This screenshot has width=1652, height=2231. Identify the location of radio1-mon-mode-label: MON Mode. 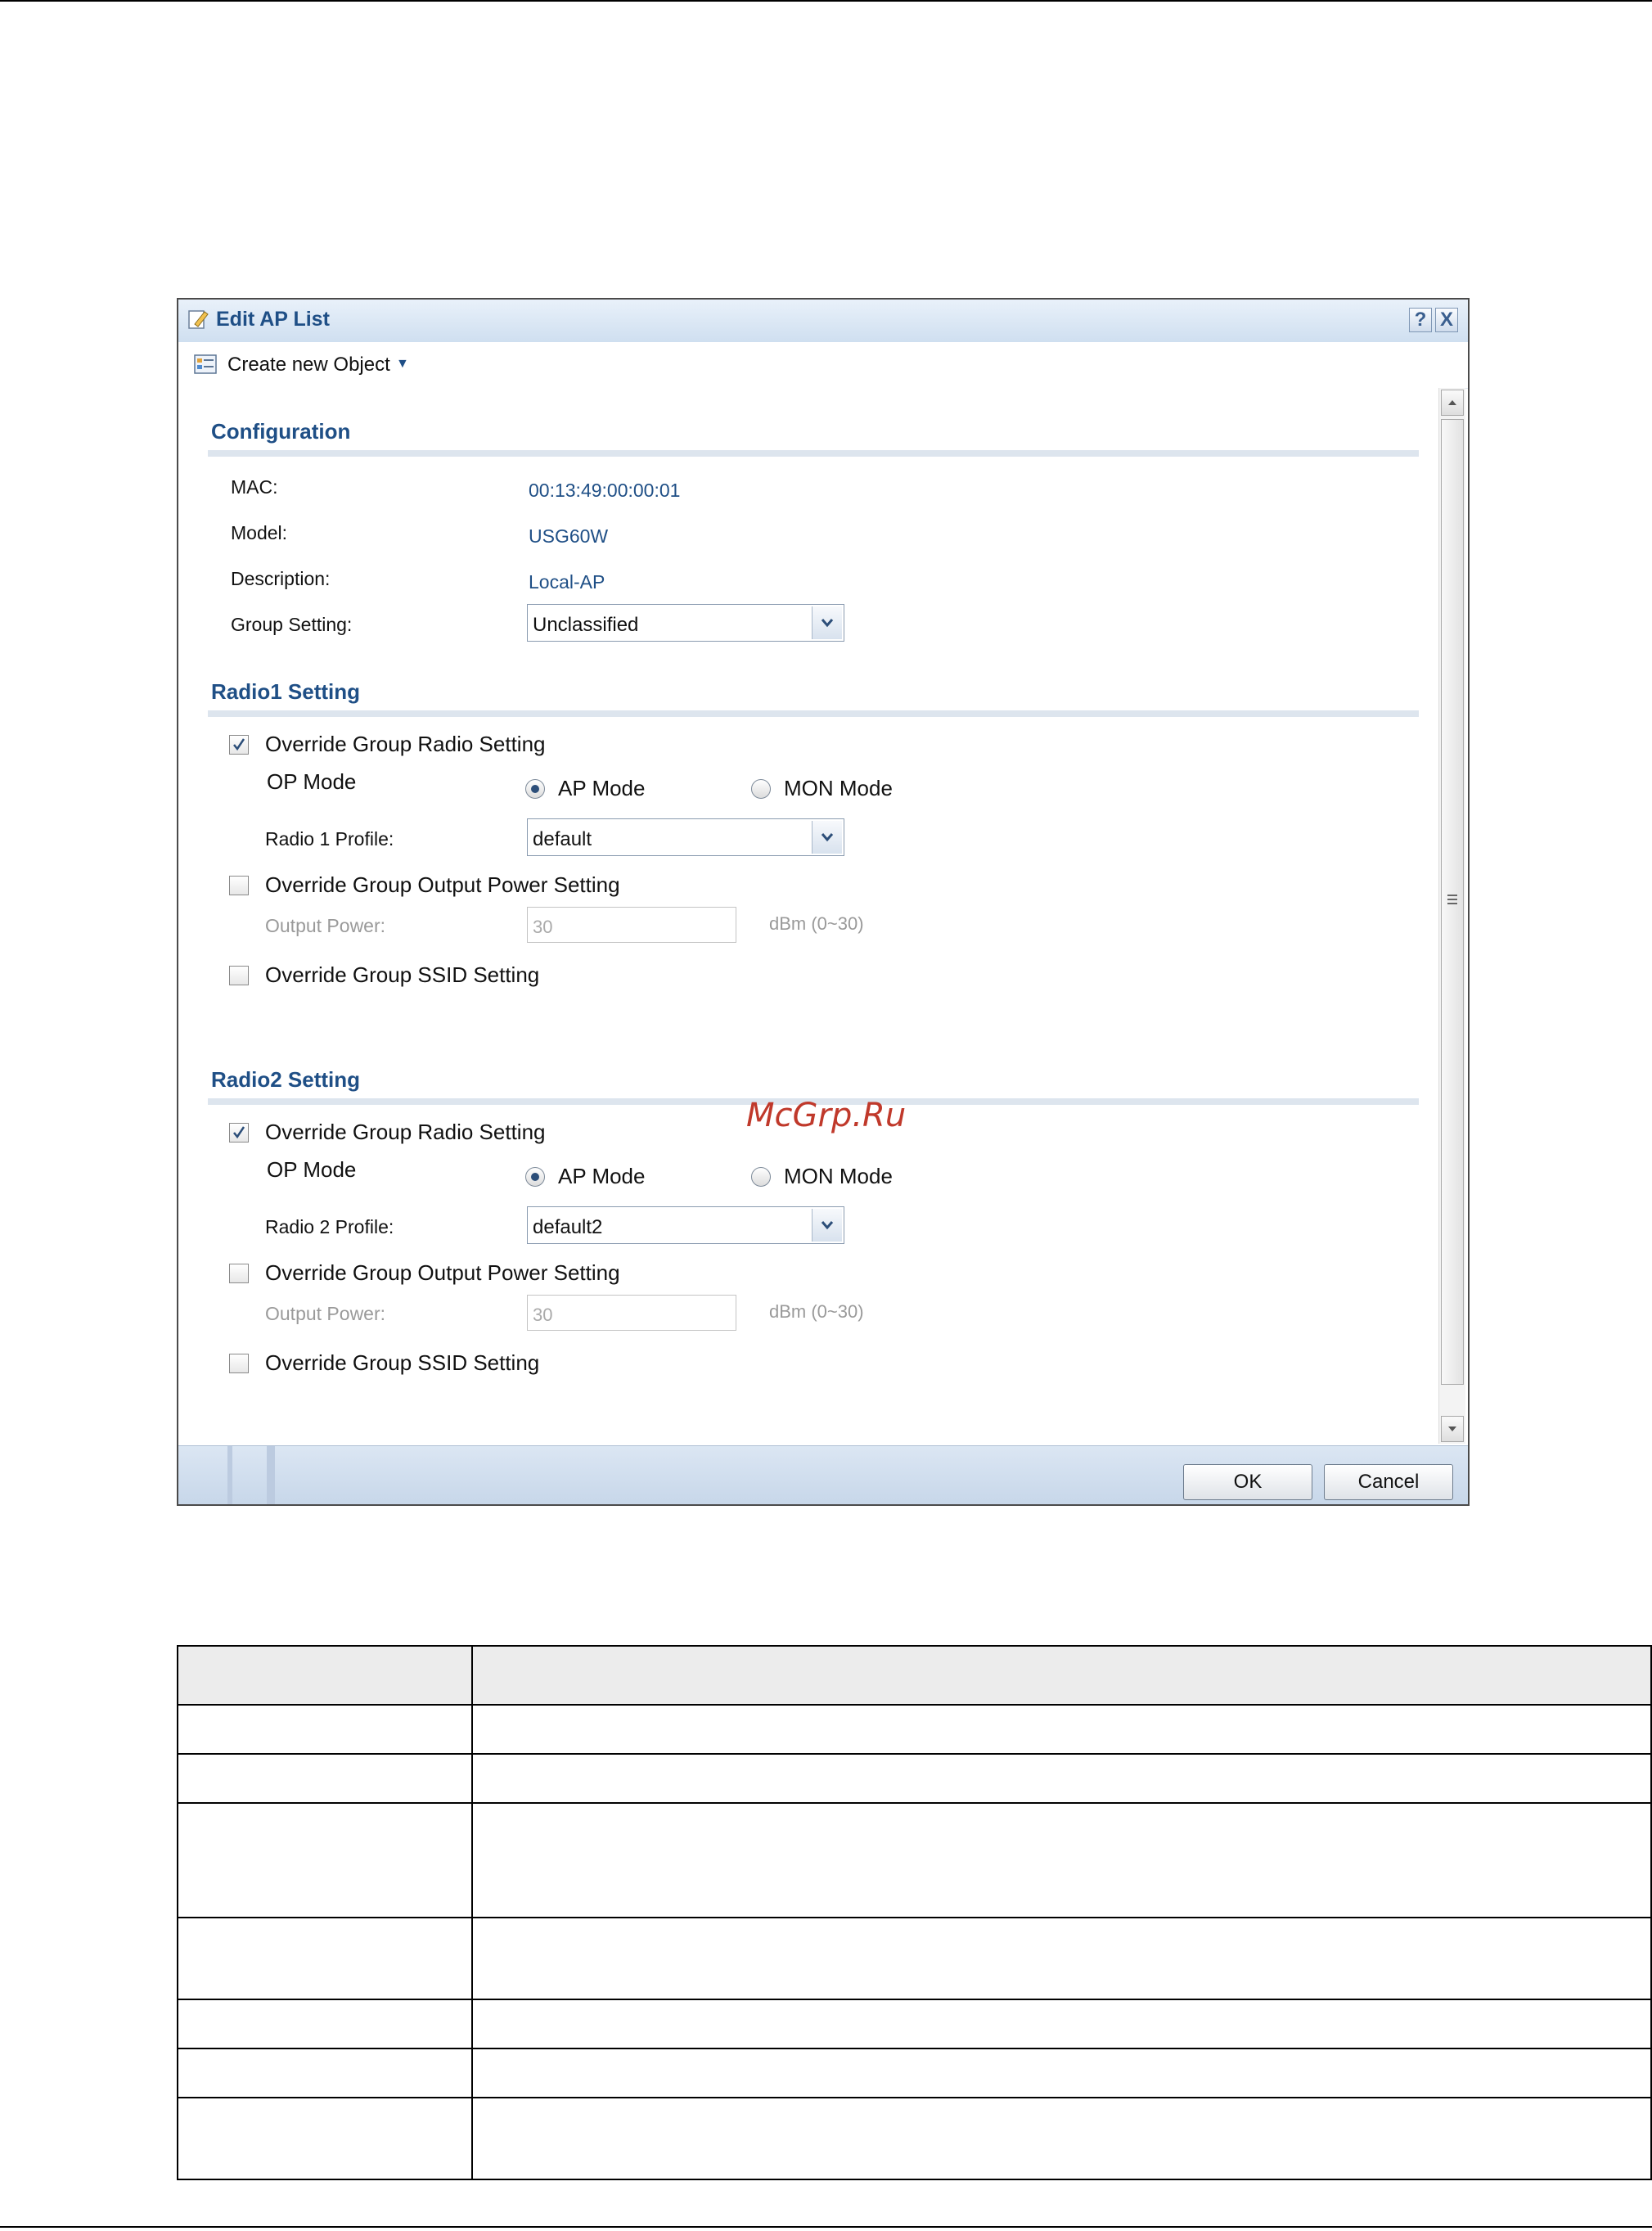
(838, 788).